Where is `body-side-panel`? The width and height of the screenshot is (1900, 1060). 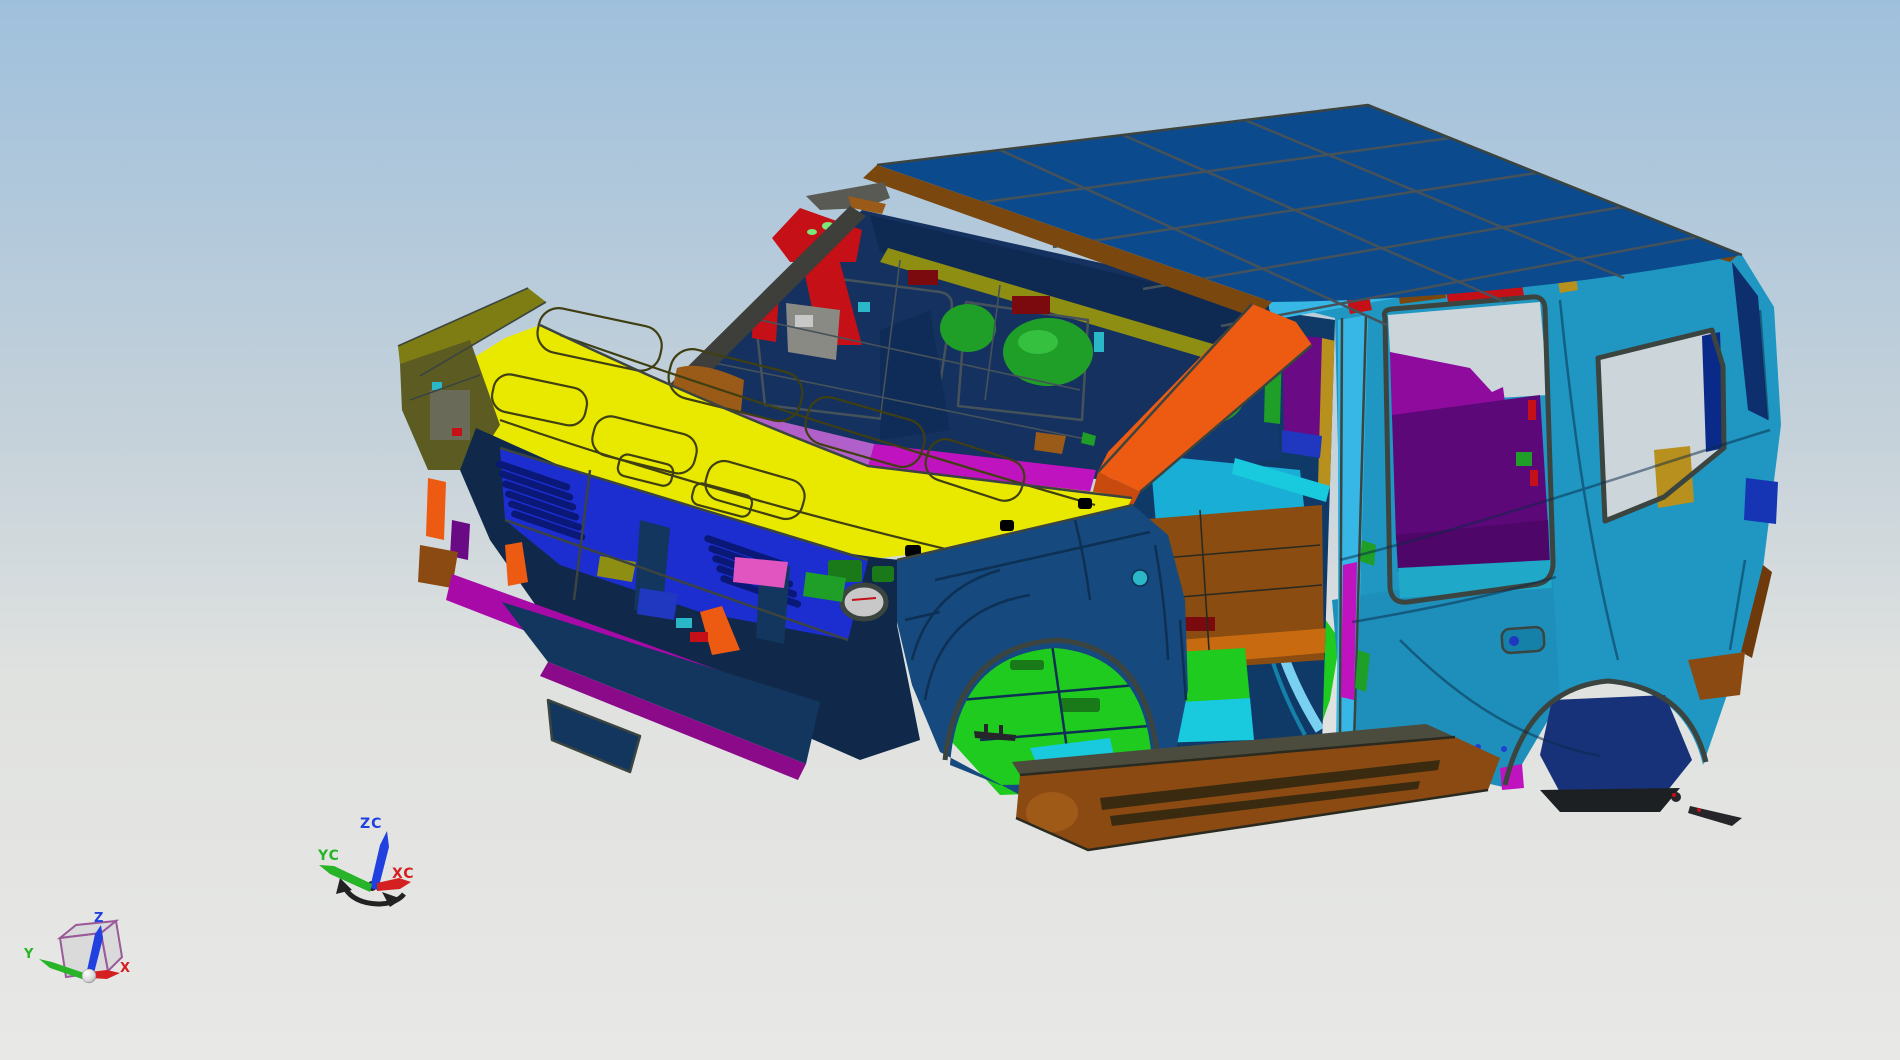
body-side-panel is located at coordinates (1524, 524).